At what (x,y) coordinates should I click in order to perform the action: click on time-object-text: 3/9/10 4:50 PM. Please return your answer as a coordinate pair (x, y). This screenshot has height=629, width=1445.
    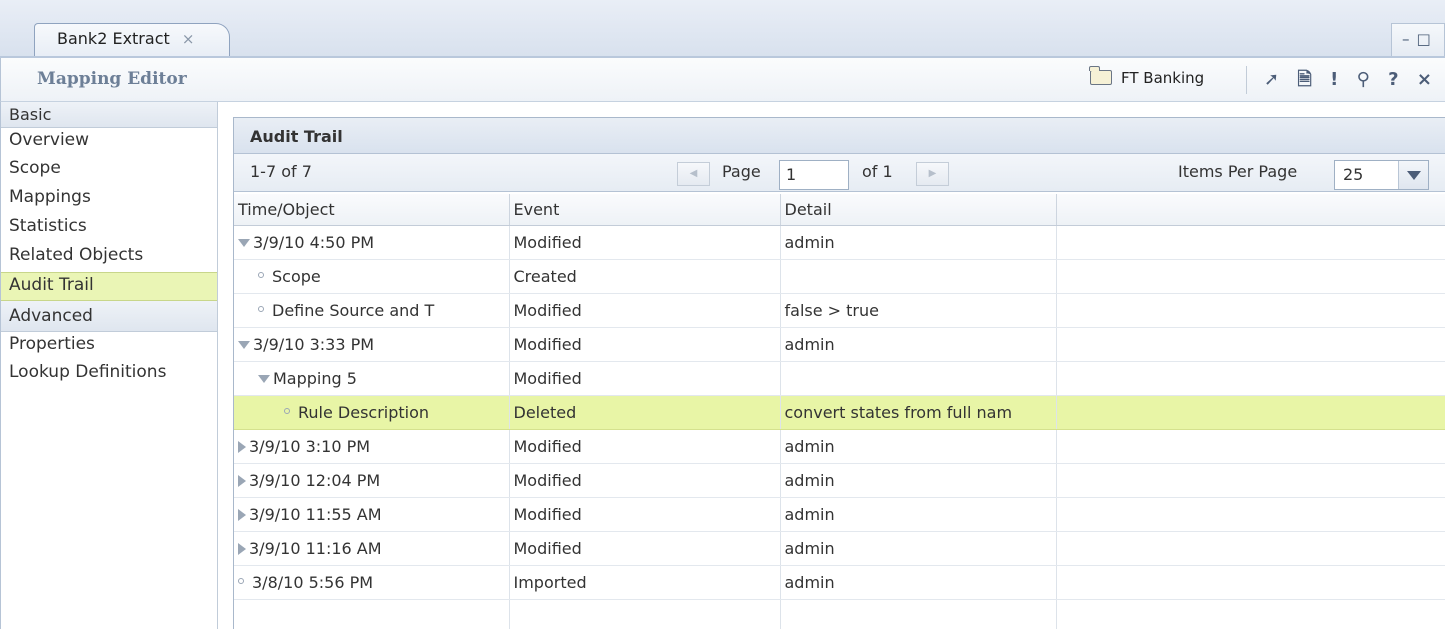
    Looking at the image, I should click on (314, 242).